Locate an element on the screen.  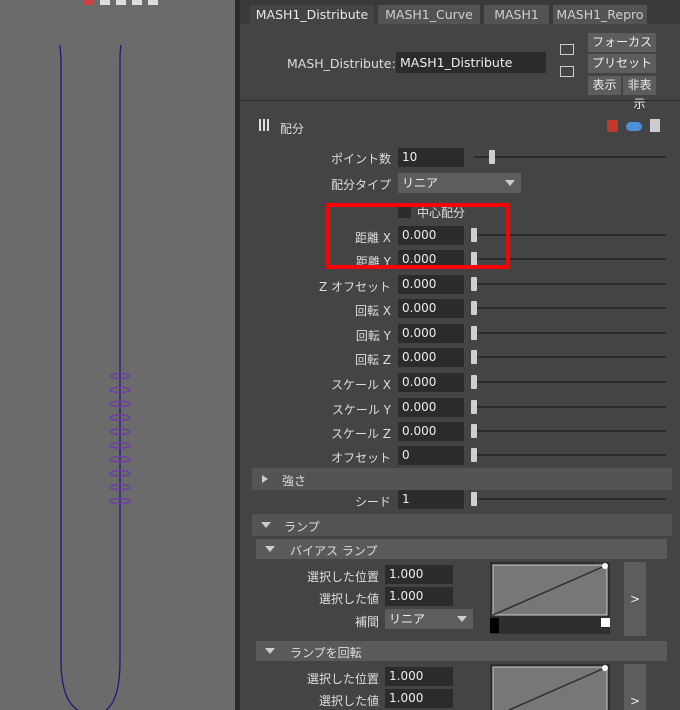
bias-ramp-graph is located at coordinates (550, 598).